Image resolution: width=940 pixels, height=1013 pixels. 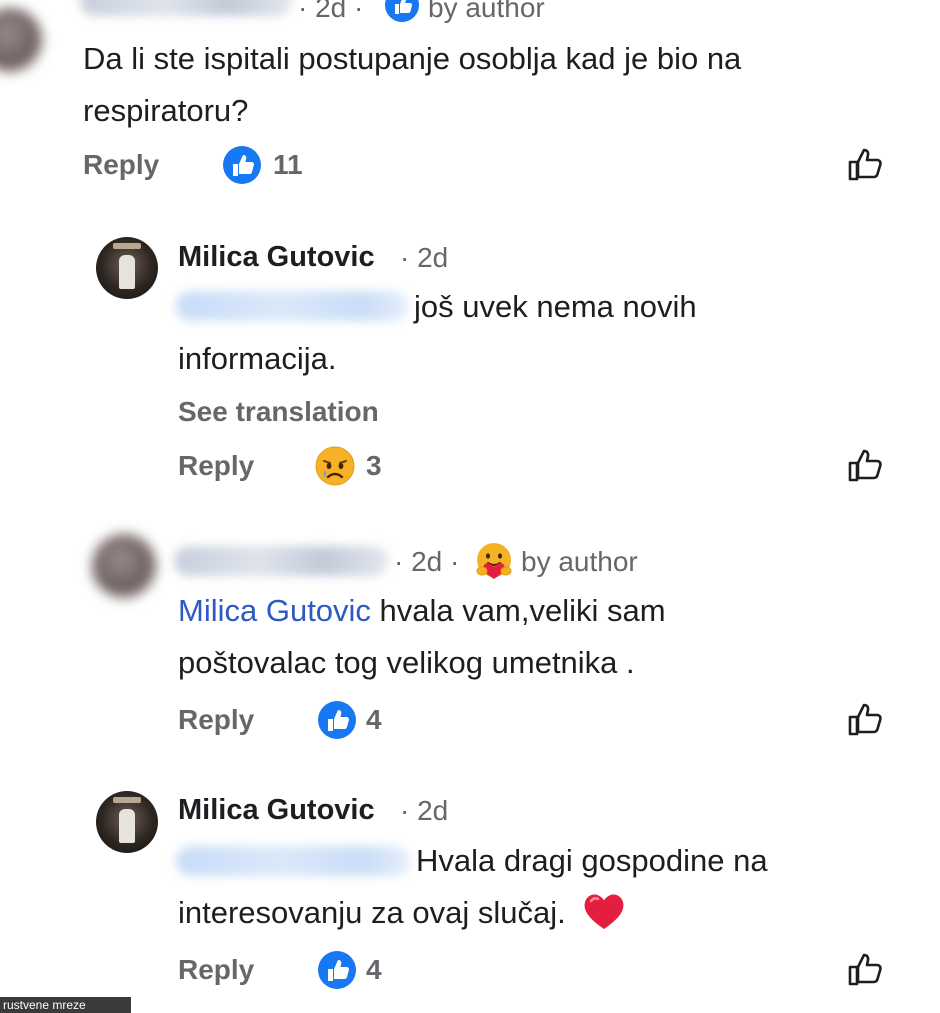 I want to click on comment-text-line2: poštovalac tog velikog umetnika ., so click(x=406, y=662).